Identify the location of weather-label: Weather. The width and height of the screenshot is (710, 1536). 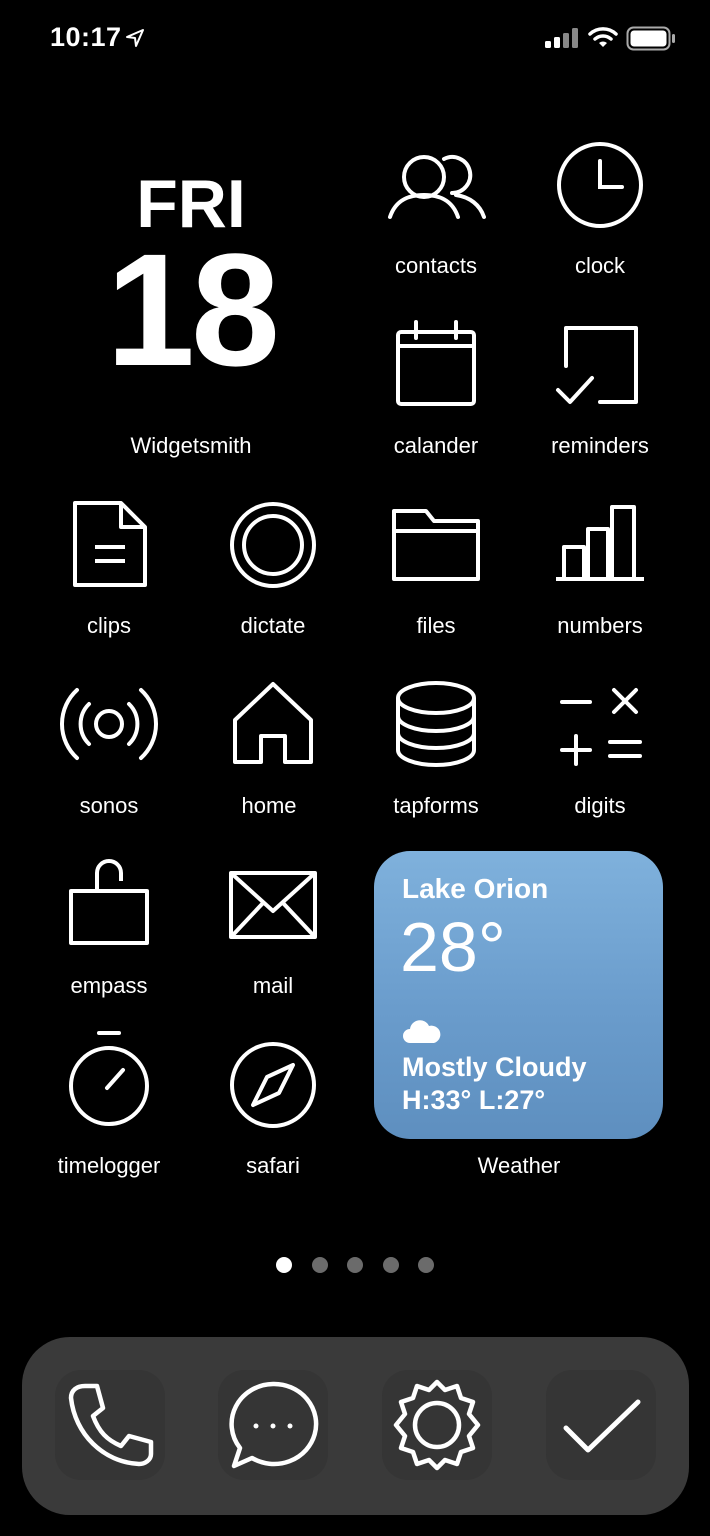
(519, 1165).